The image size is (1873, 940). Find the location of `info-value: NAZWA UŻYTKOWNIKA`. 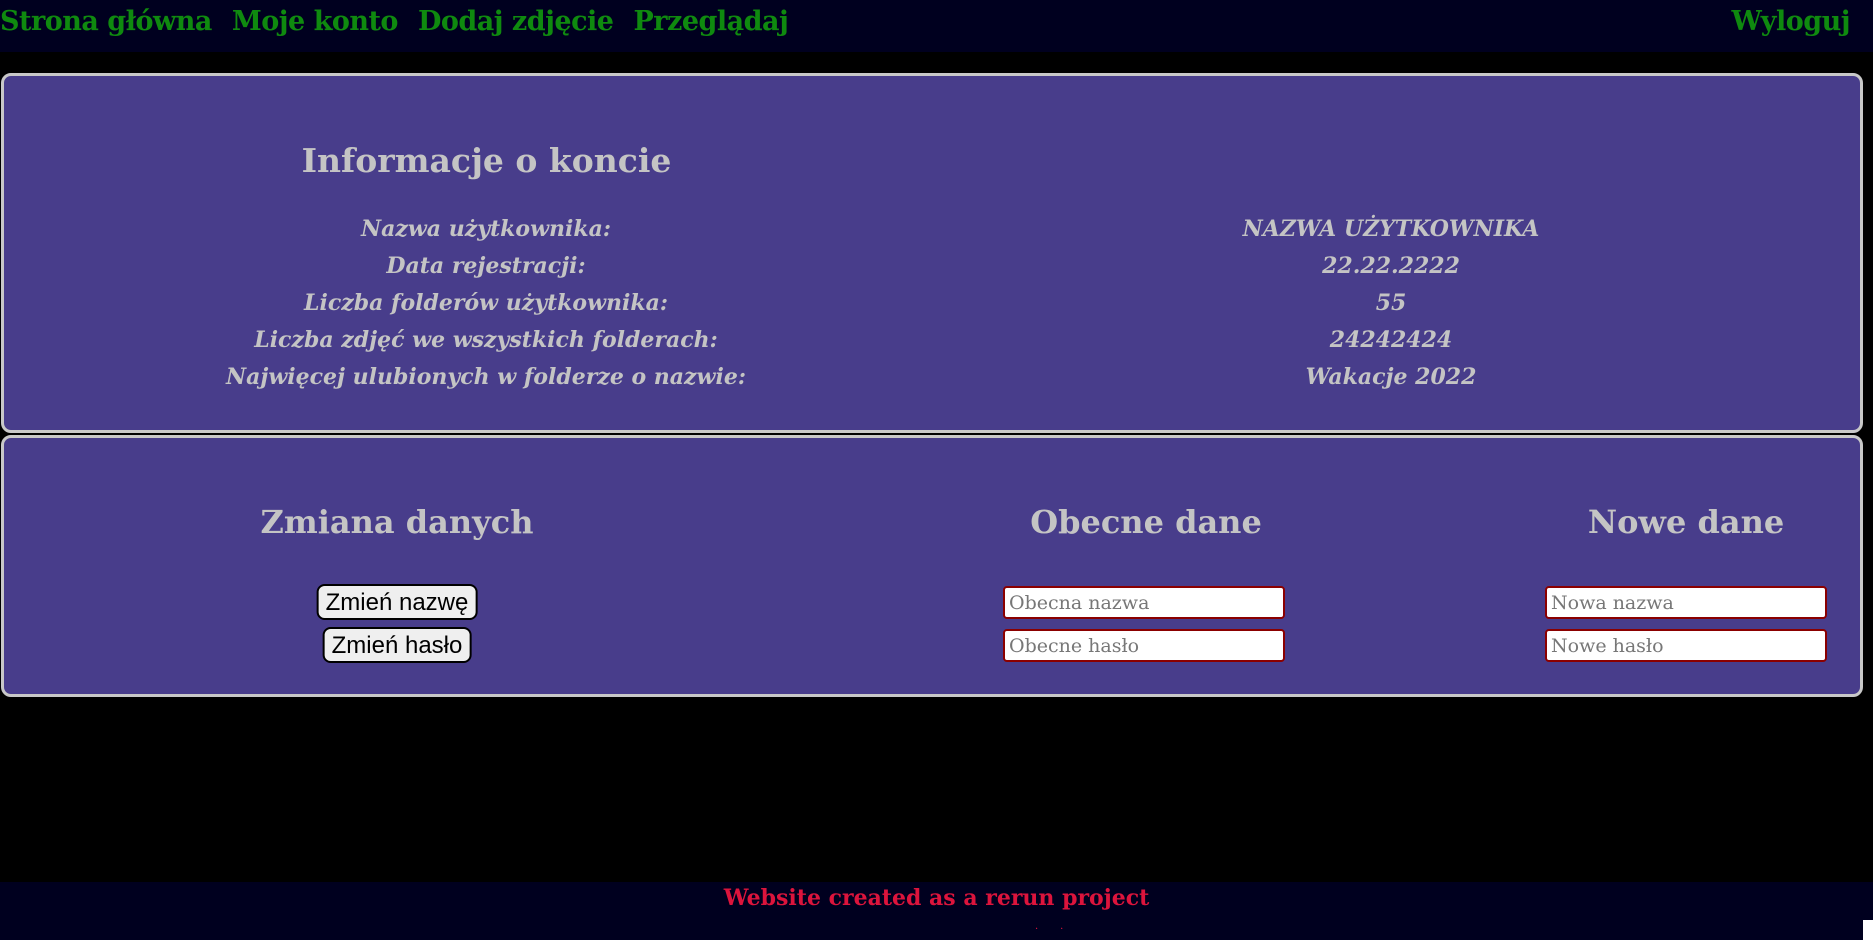

info-value: NAZWA UŻYTKOWNIKA is located at coordinates (1391, 229).